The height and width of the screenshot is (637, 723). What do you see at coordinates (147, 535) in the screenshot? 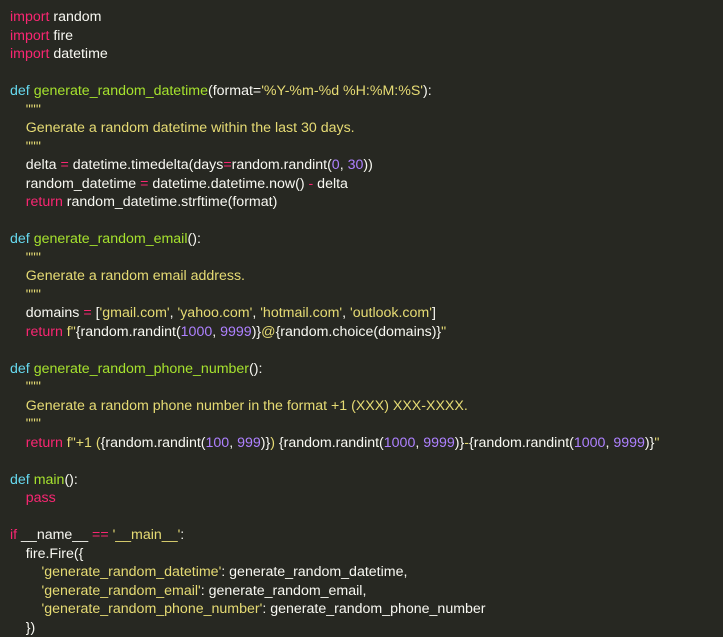
I see `code-token-str: '__main__'` at bounding box center [147, 535].